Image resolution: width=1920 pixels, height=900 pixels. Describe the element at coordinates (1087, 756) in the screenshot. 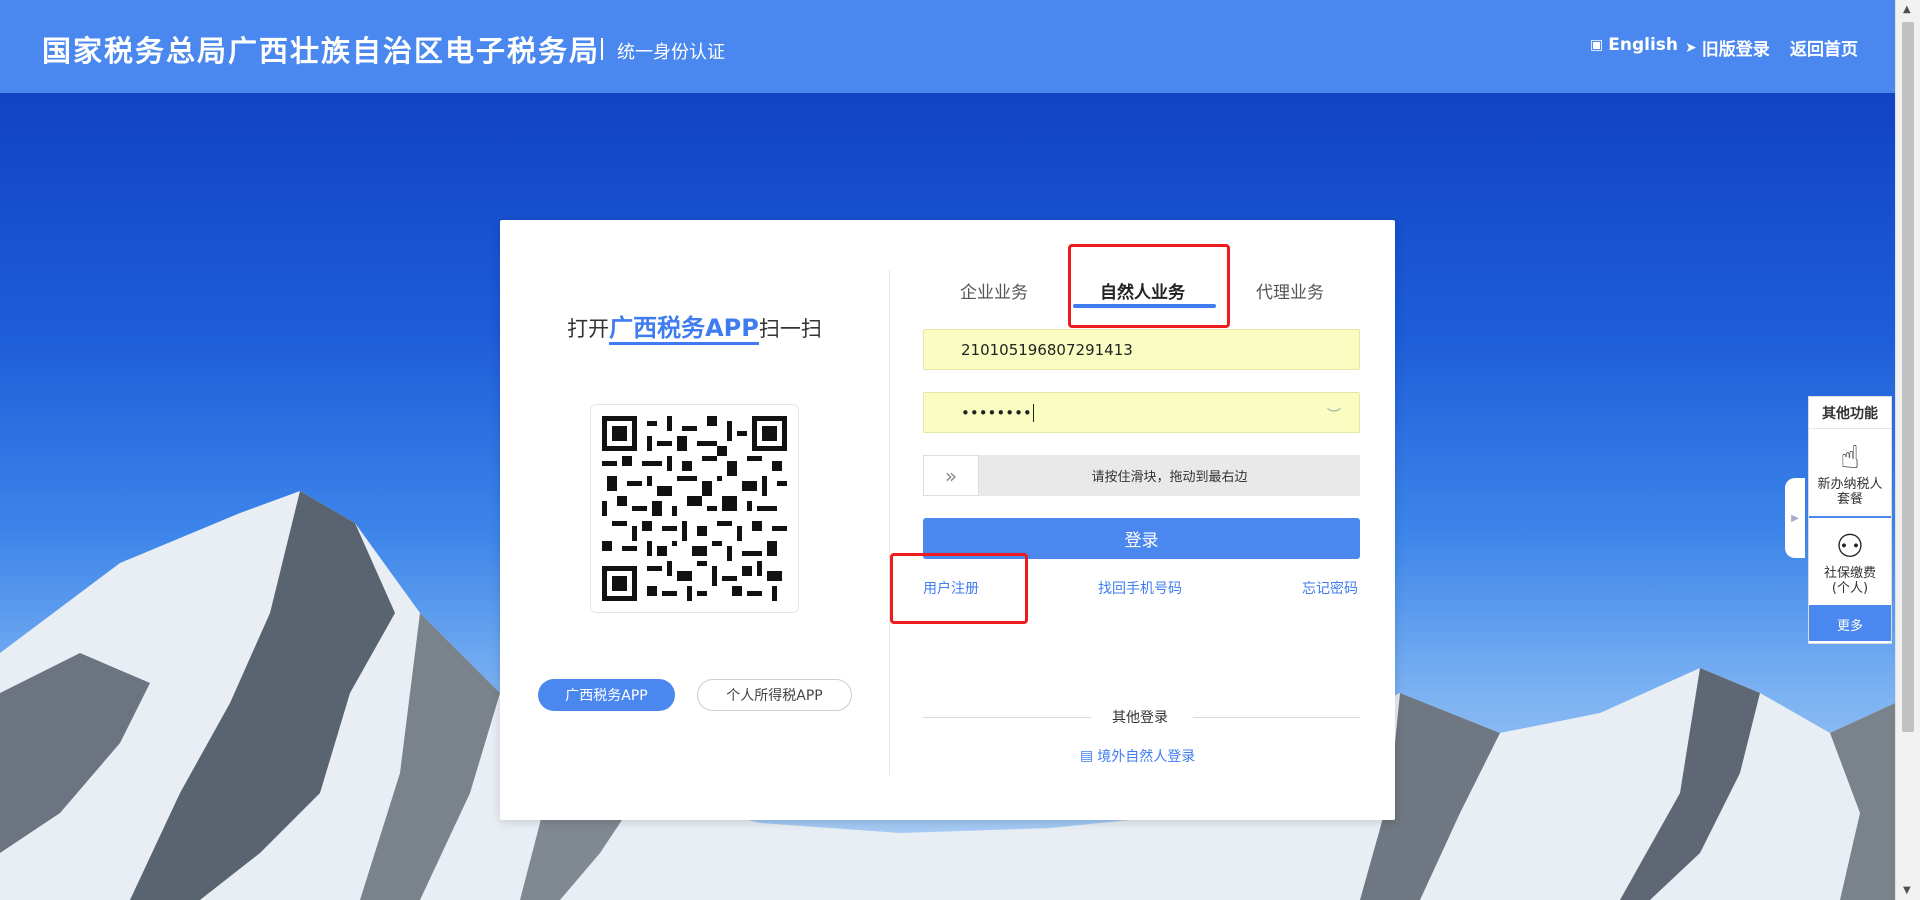

I see `id-card-icon: ▤` at that location.